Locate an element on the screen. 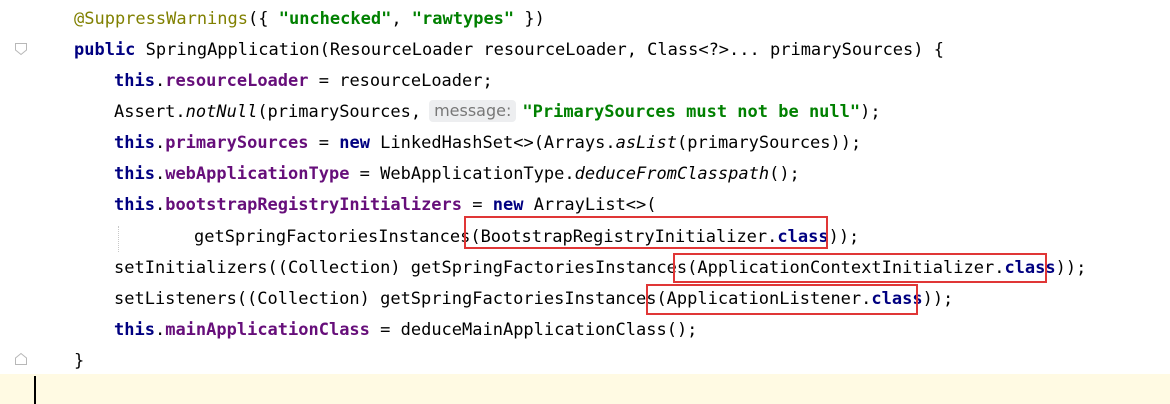 The image size is (1170, 404). code-token: resourceLoader is located at coordinates (237, 81).